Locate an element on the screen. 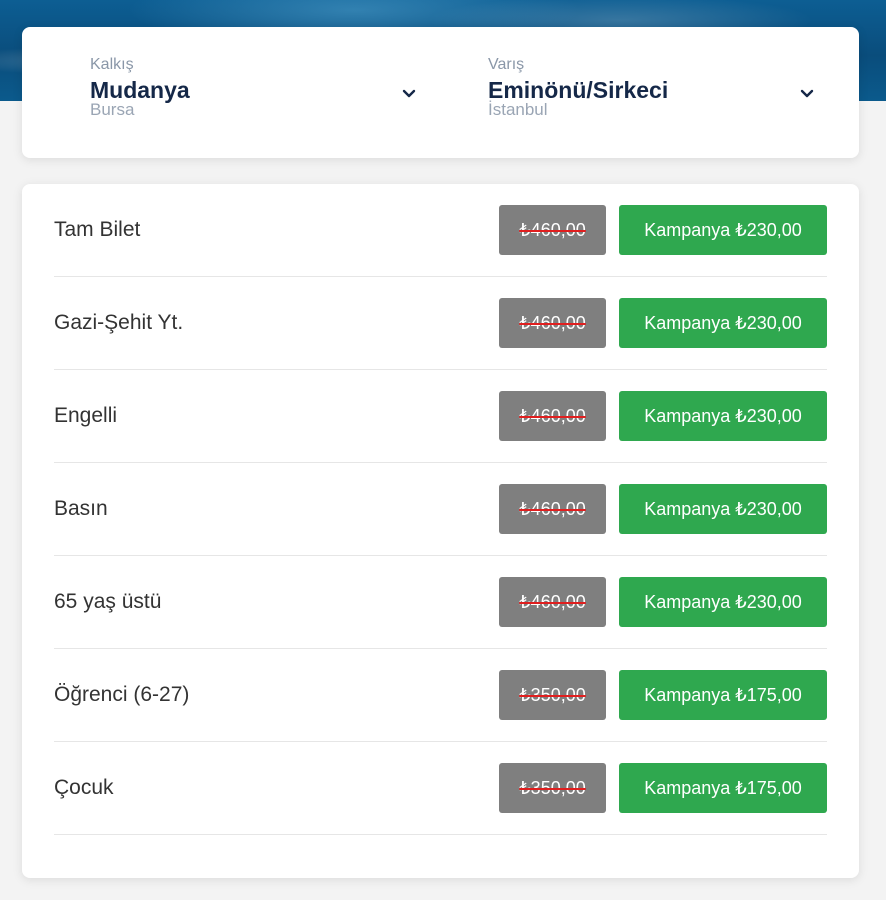 The height and width of the screenshot is (900, 886). ticket-row: Basın ₺460,00 Kampanya ₺230,00 is located at coordinates (440, 509).